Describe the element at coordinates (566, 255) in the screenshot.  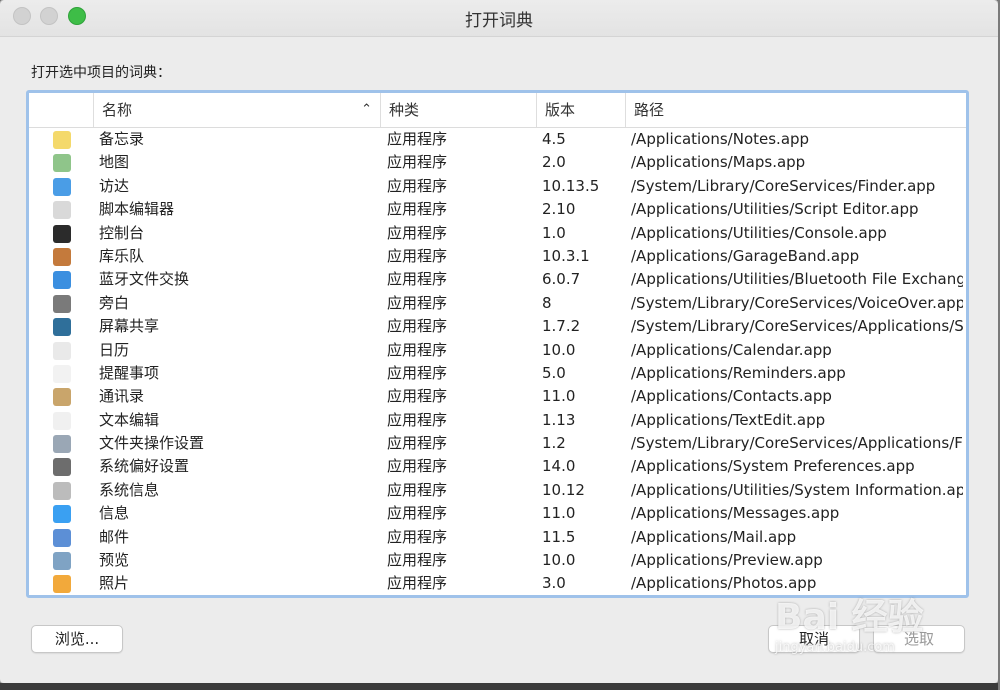
I see `row-version: 10.3.1` at that location.